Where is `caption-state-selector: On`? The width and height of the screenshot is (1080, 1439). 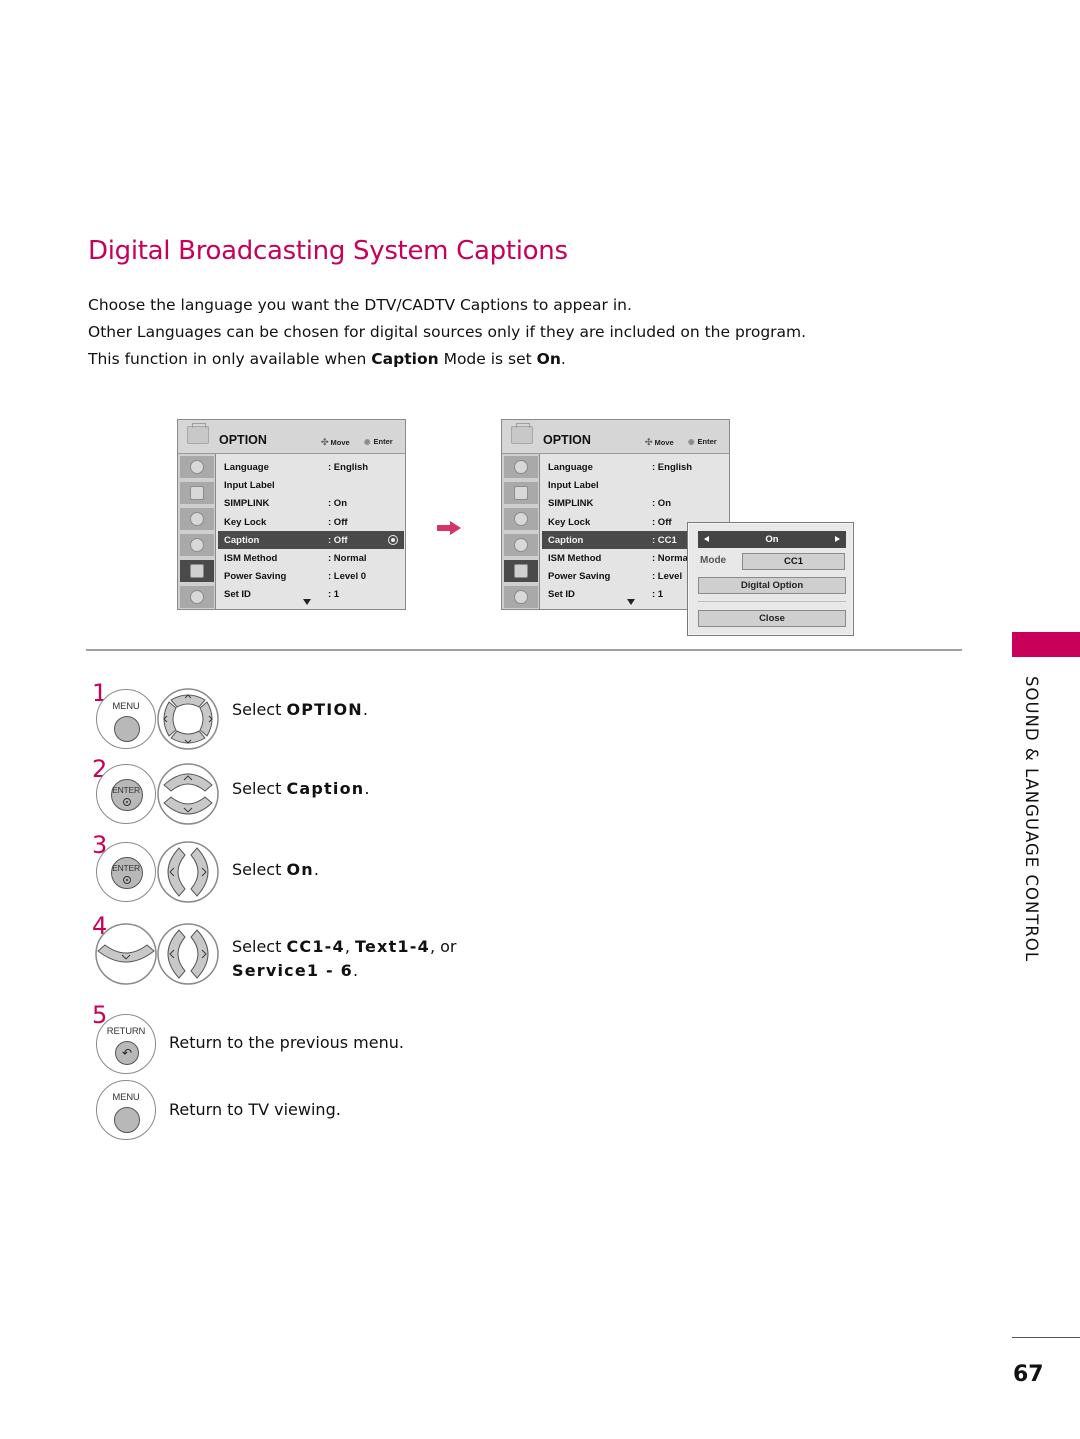
caption-state-selector: On is located at coordinates (772, 539).